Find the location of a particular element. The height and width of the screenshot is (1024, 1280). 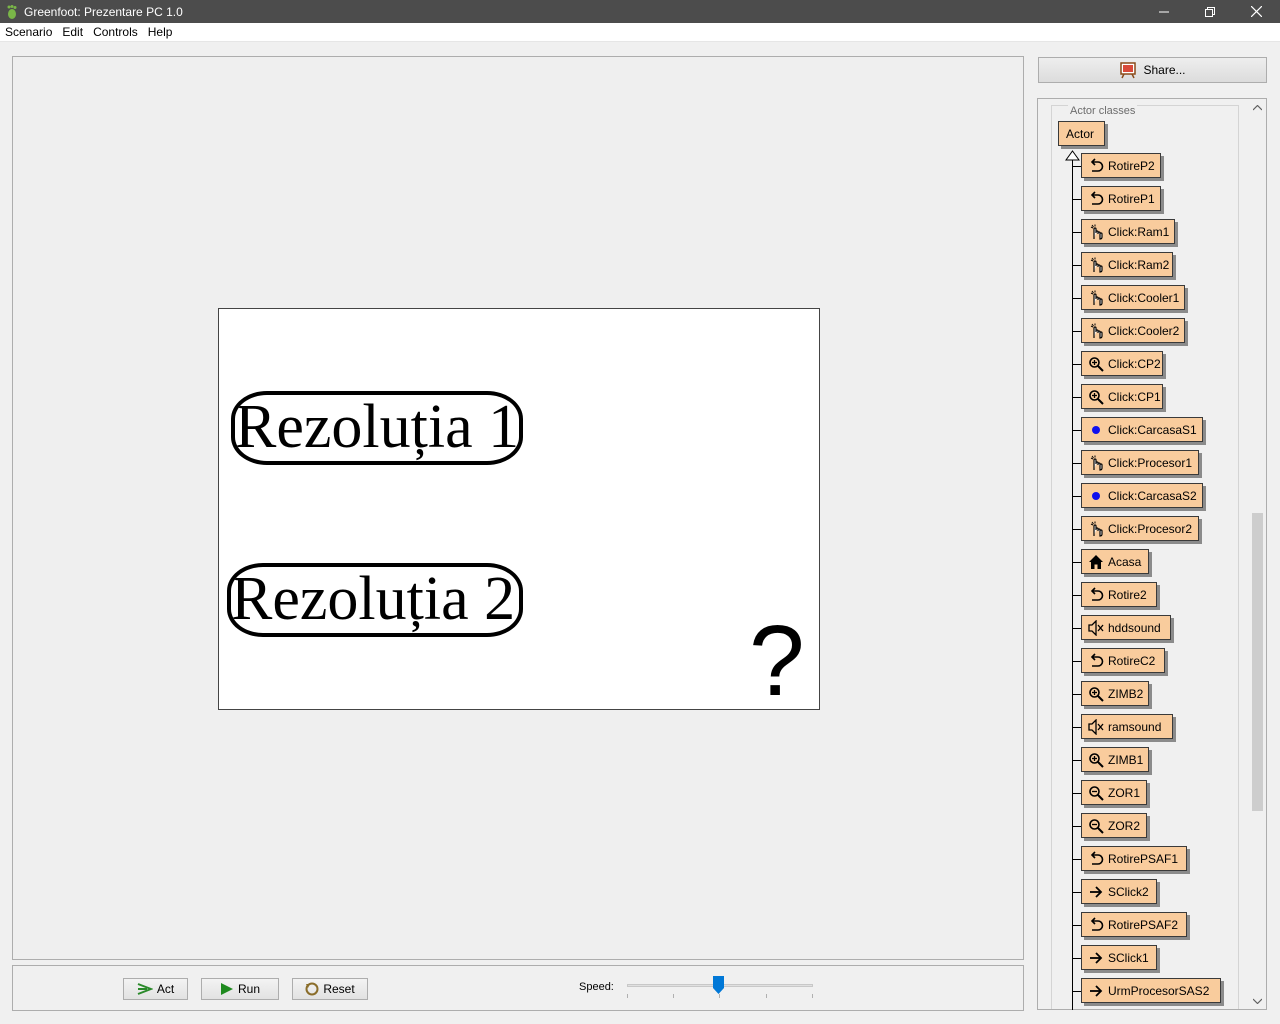

class-item: RotireP1 is located at coordinates (1121, 198).